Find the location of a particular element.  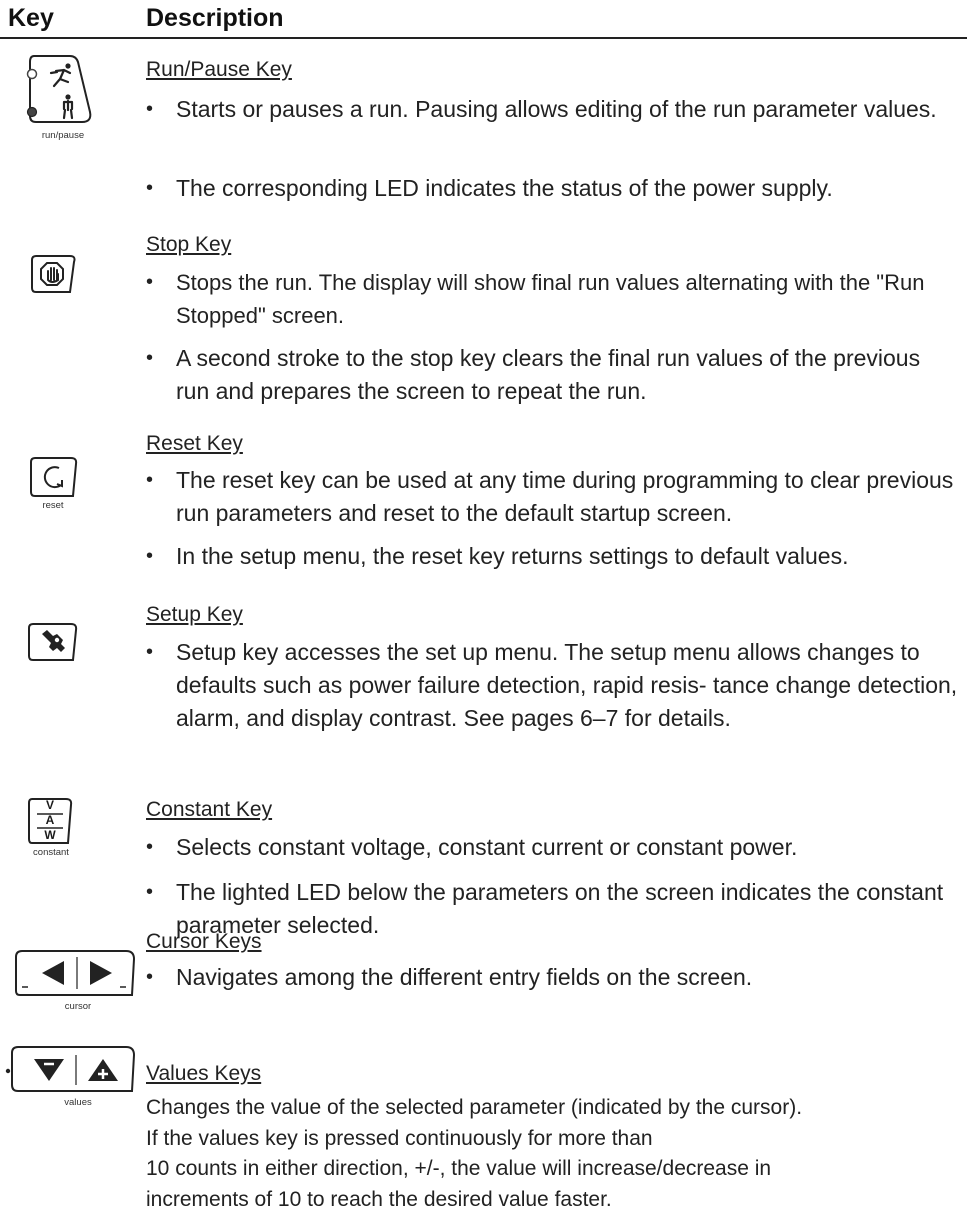

run-pause-key-title: Run/Pause Key is located at coordinates (219, 69).